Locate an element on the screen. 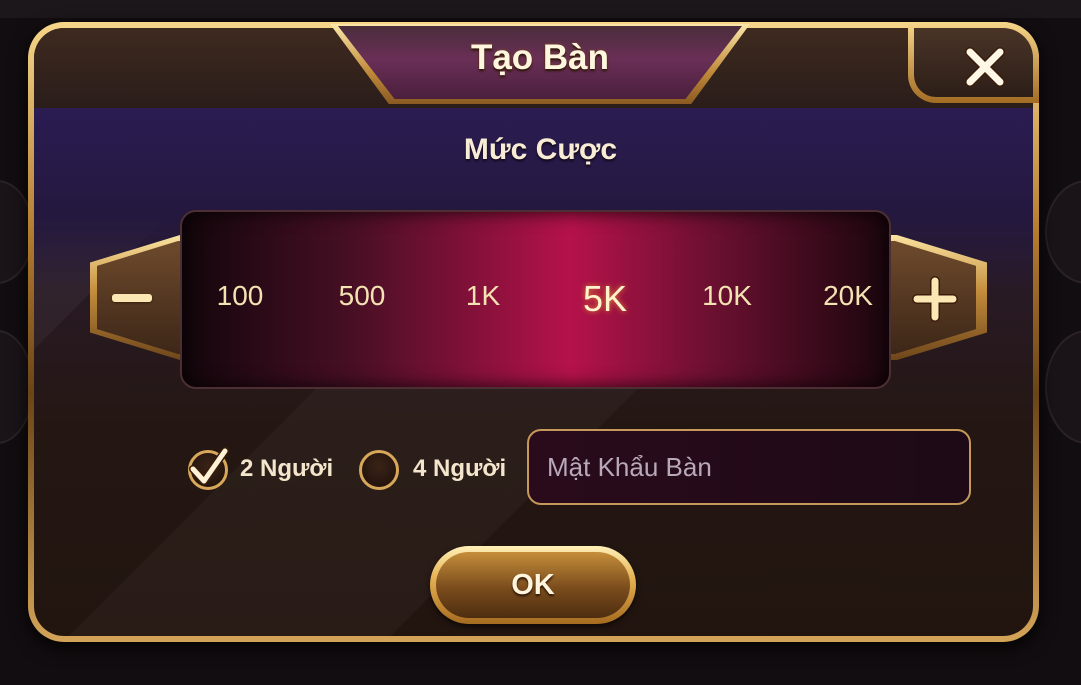  background-table-right is located at coordinates (1063, 232).